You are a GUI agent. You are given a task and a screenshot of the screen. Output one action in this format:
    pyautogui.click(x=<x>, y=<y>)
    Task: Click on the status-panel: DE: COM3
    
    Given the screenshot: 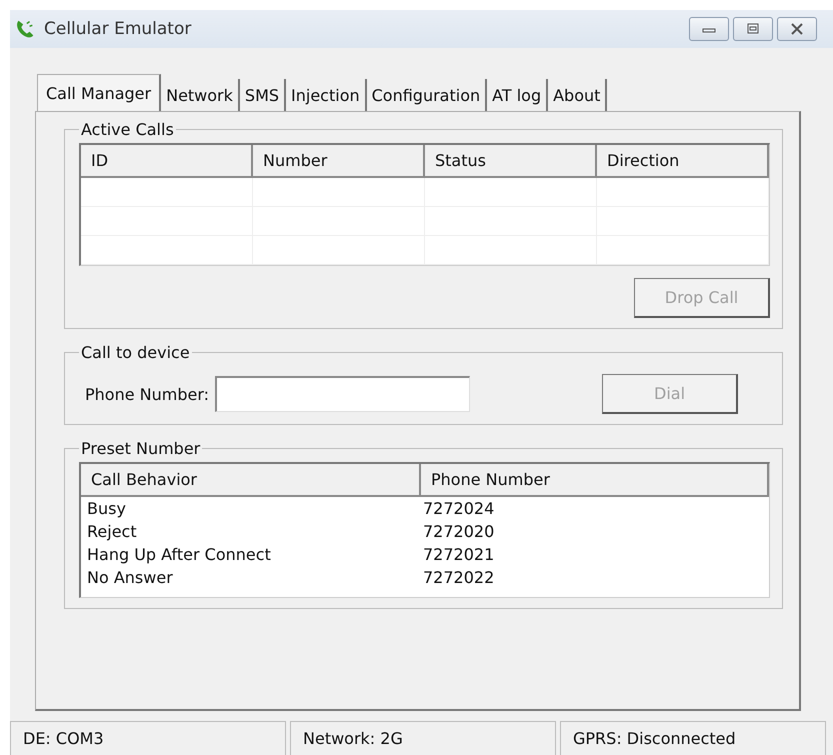 What is the action you would take?
    pyautogui.click(x=148, y=738)
    